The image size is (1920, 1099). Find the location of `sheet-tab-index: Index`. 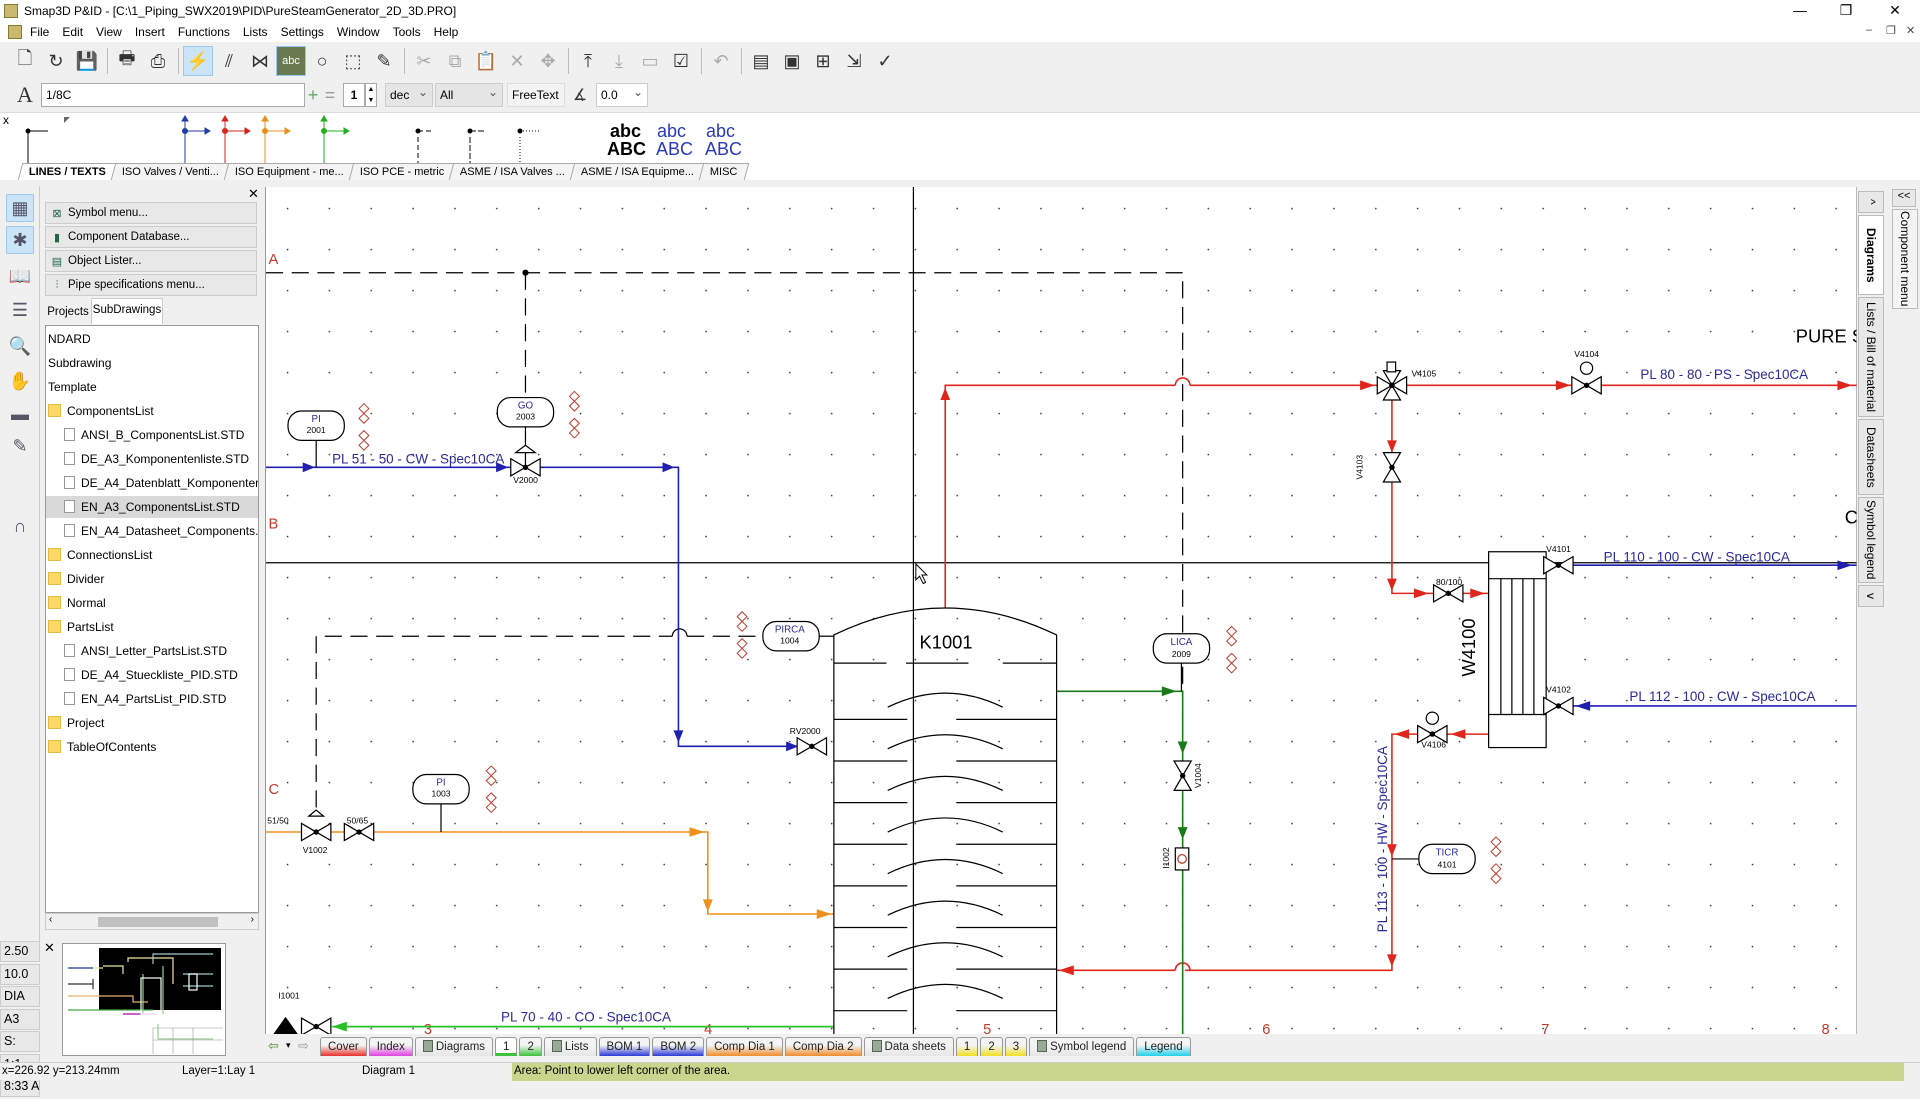

sheet-tab-index: Index is located at coordinates (390, 1046).